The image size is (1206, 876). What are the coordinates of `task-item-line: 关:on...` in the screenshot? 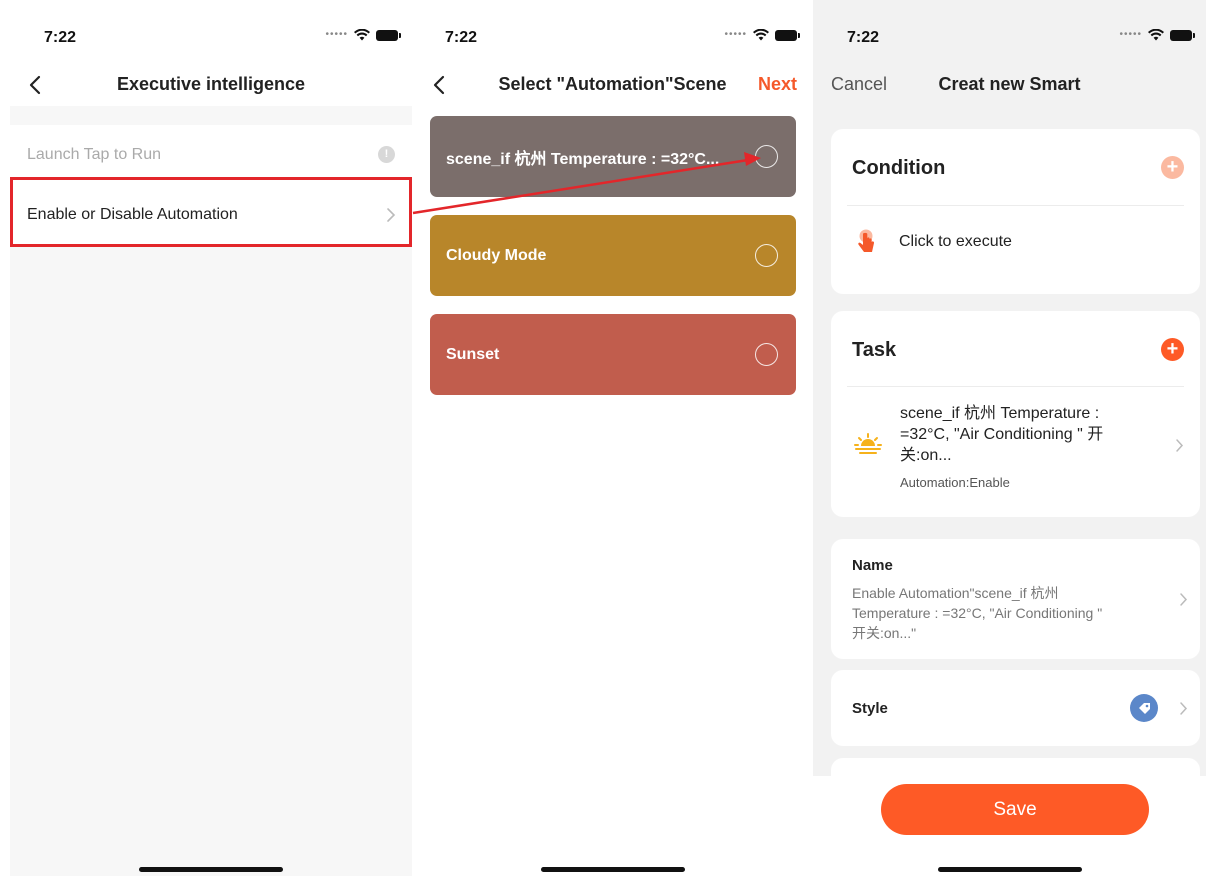 It's located at (926, 455).